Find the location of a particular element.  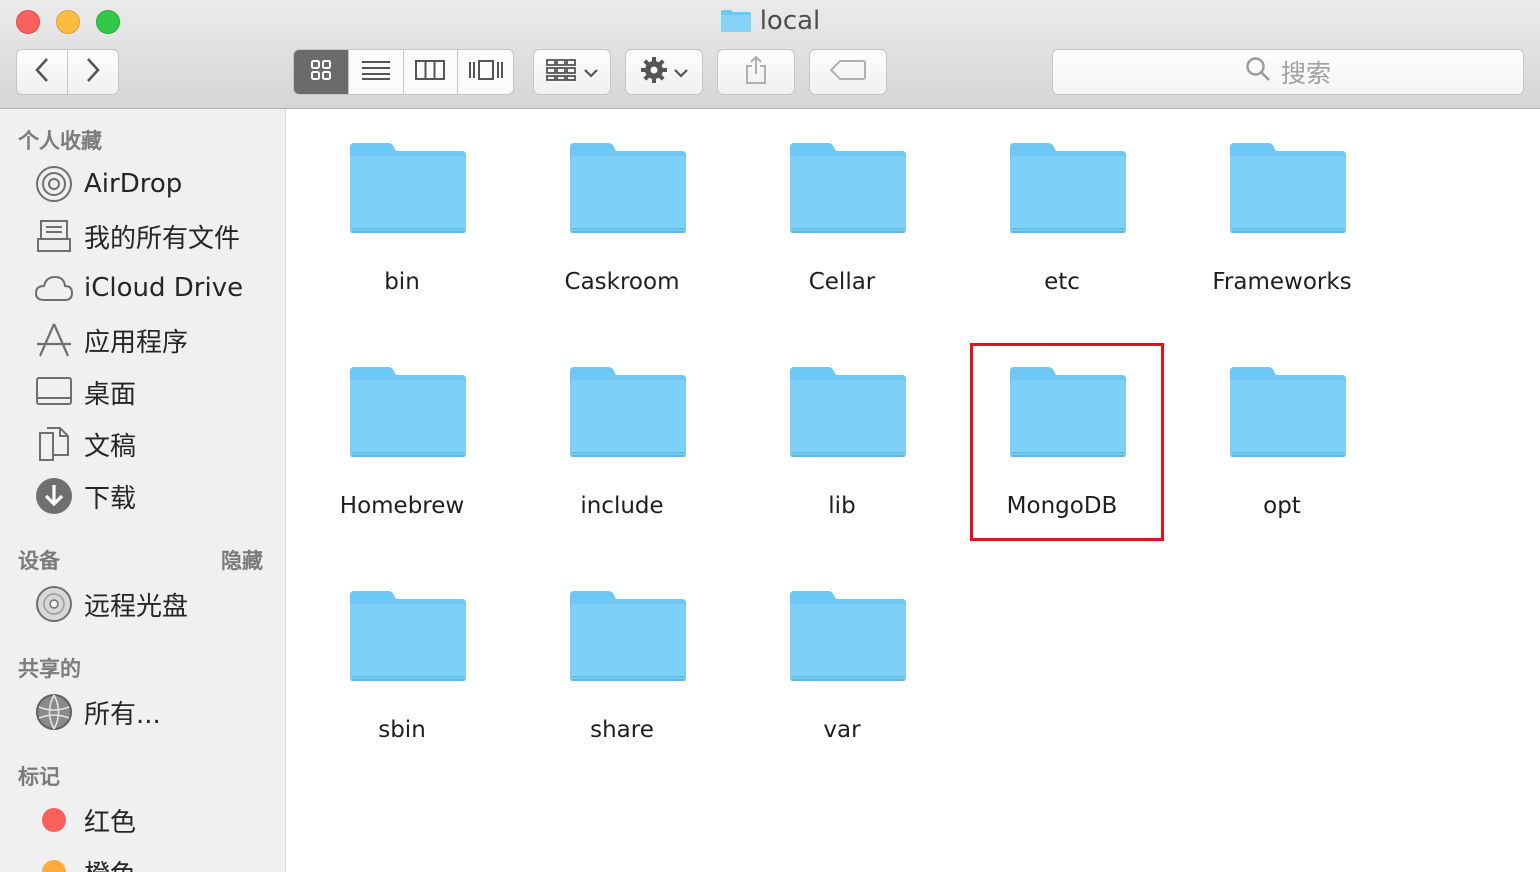

desktop-icon is located at coordinates (54, 392).